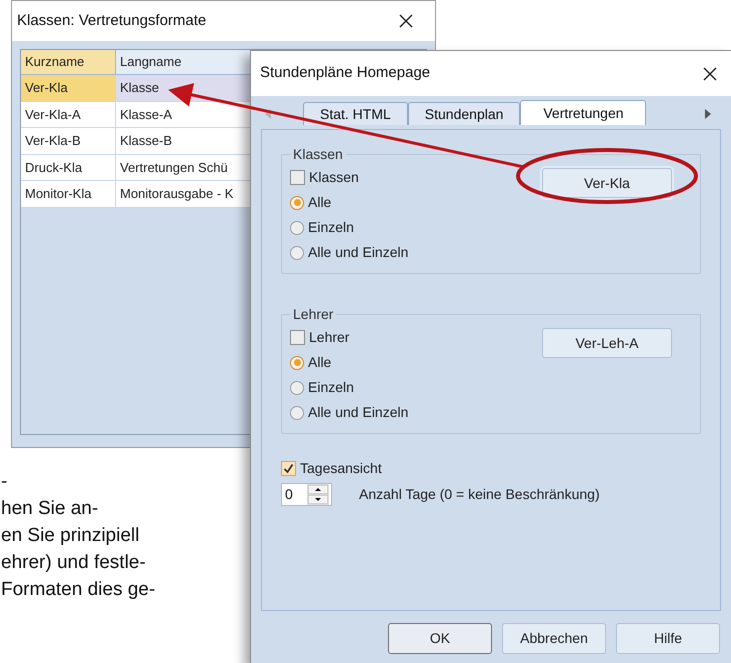  I want to click on table-cell: Ver-Kla-B, so click(68, 141).